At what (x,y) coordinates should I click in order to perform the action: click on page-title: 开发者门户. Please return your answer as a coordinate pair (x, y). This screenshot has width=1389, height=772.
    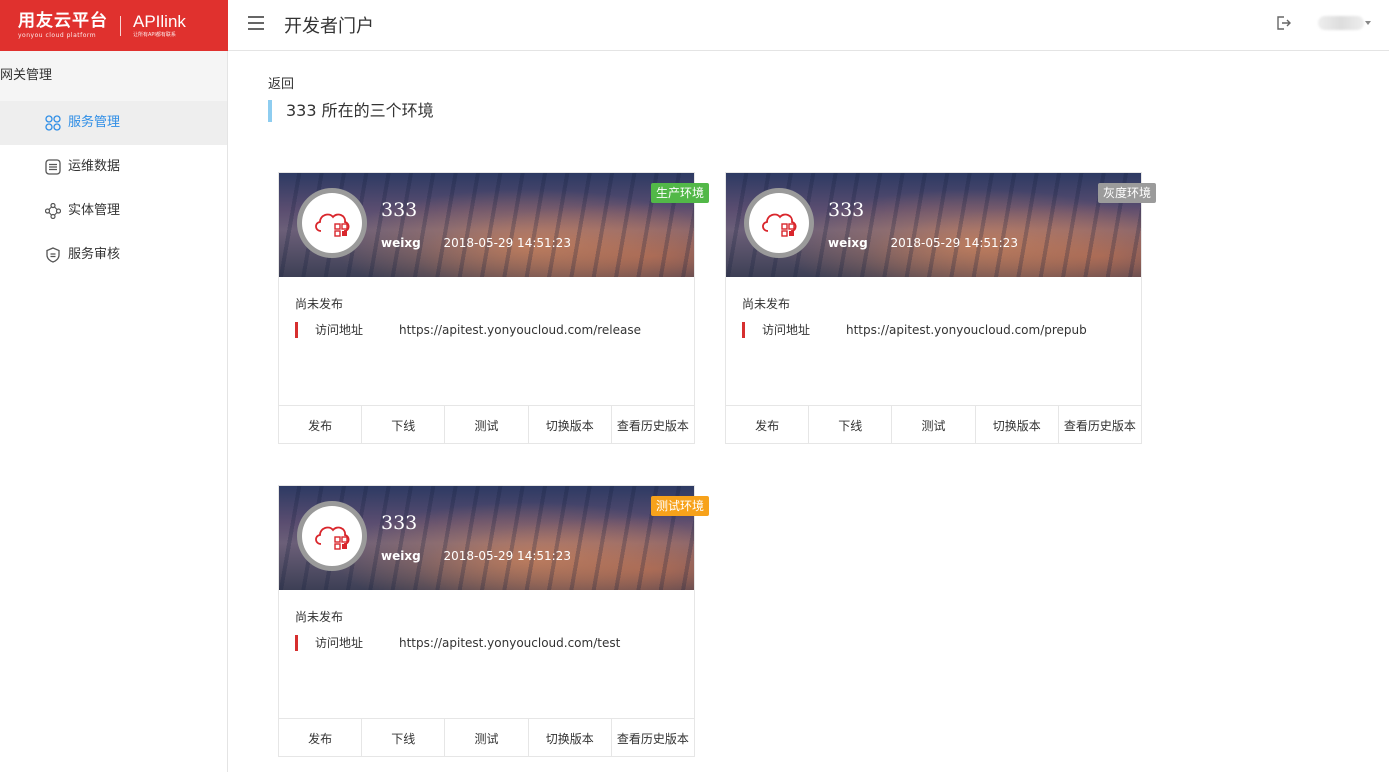
    Looking at the image, I should click on (329, 26).